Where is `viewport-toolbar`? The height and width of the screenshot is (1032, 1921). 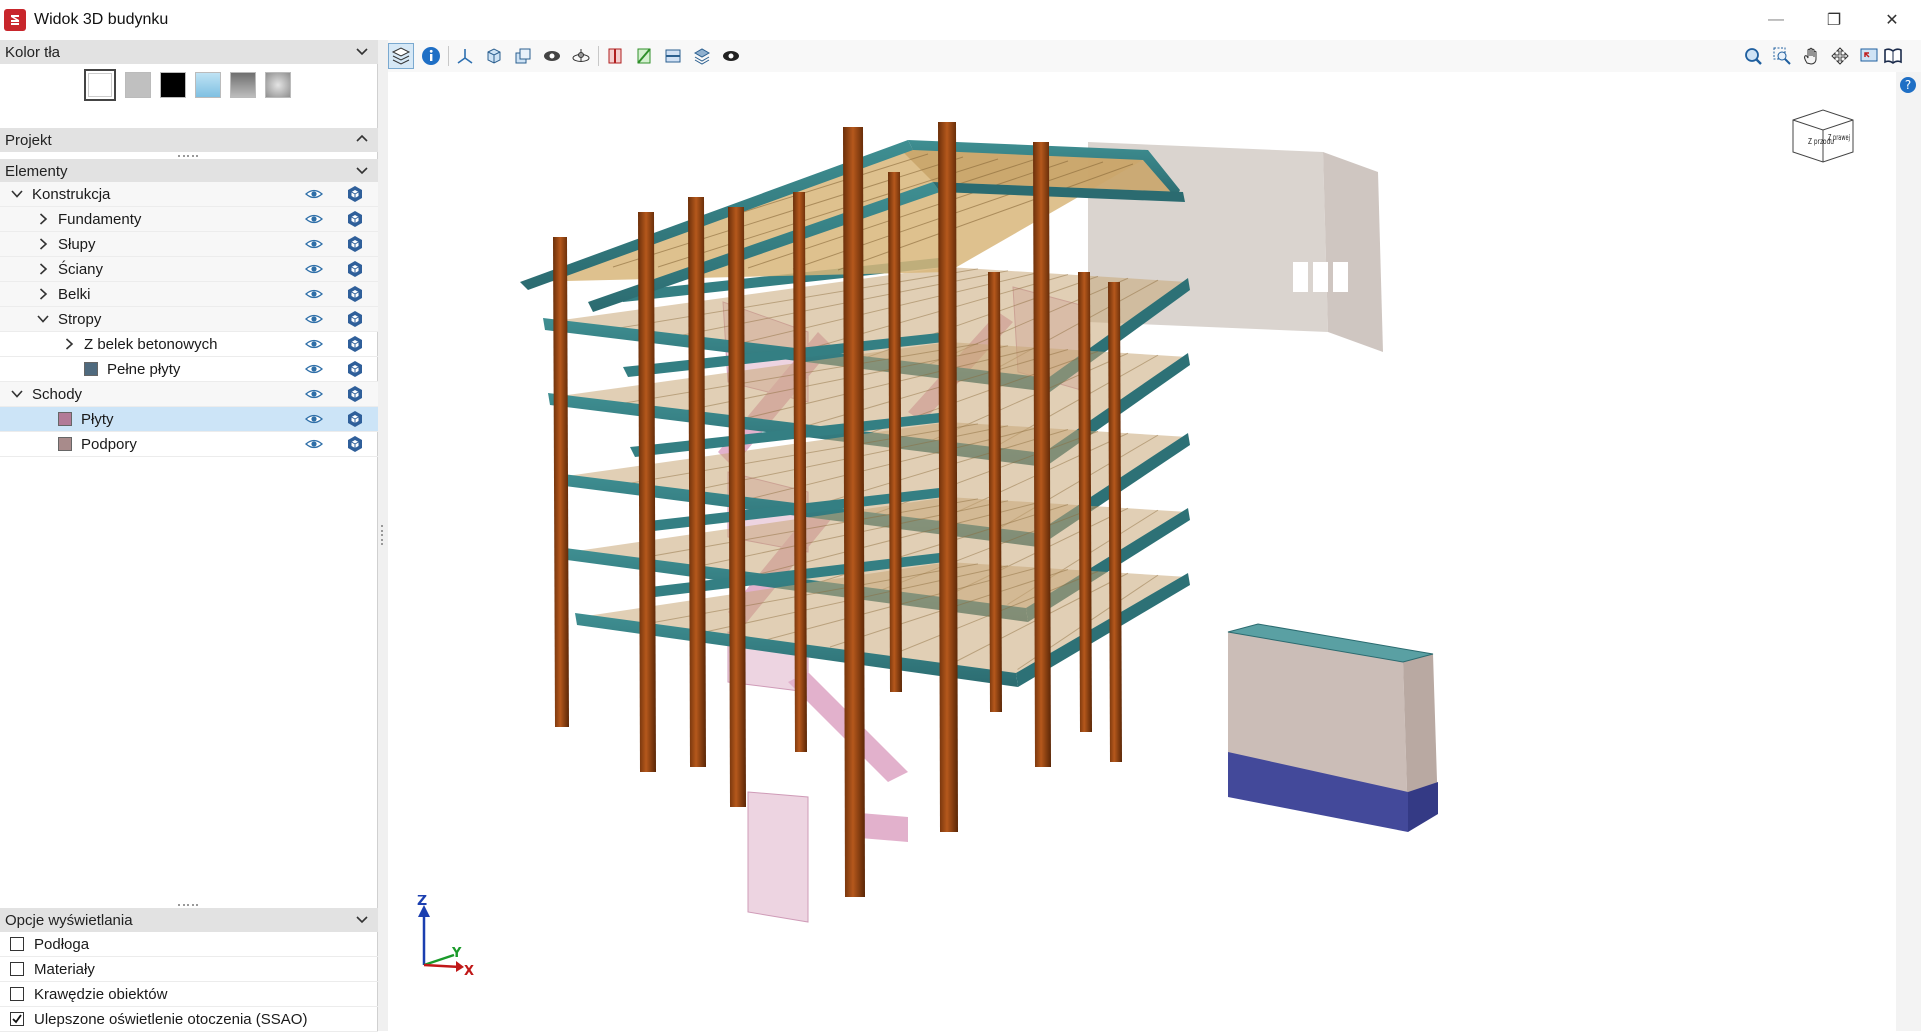
viewport-toolbar is located at coordinates (1154, 56).